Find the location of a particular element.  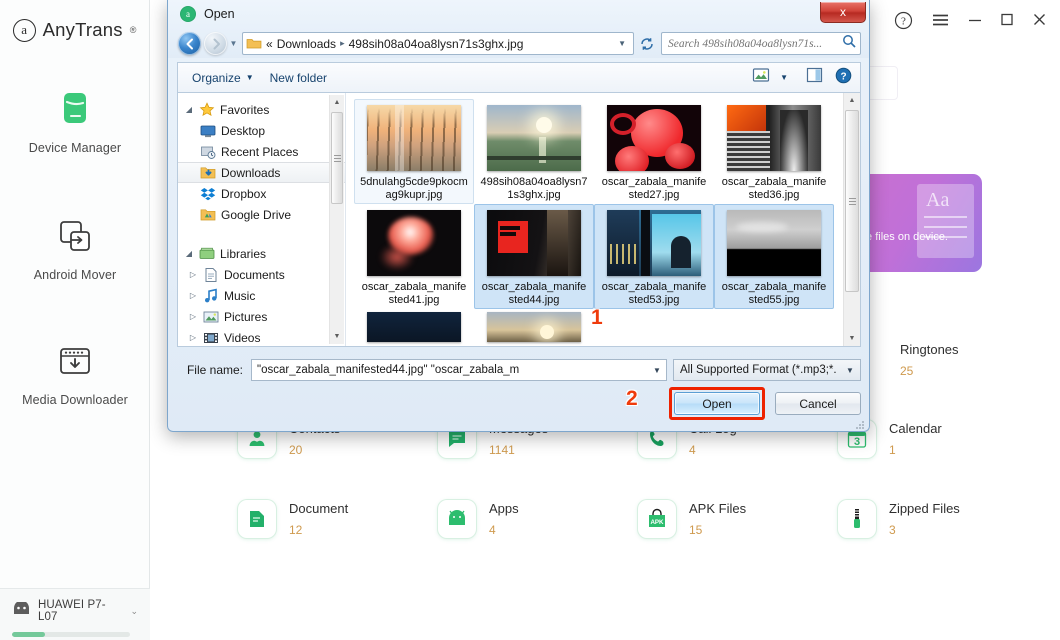

organize-button: Organize ▼ is located at coordinates (223, 78).